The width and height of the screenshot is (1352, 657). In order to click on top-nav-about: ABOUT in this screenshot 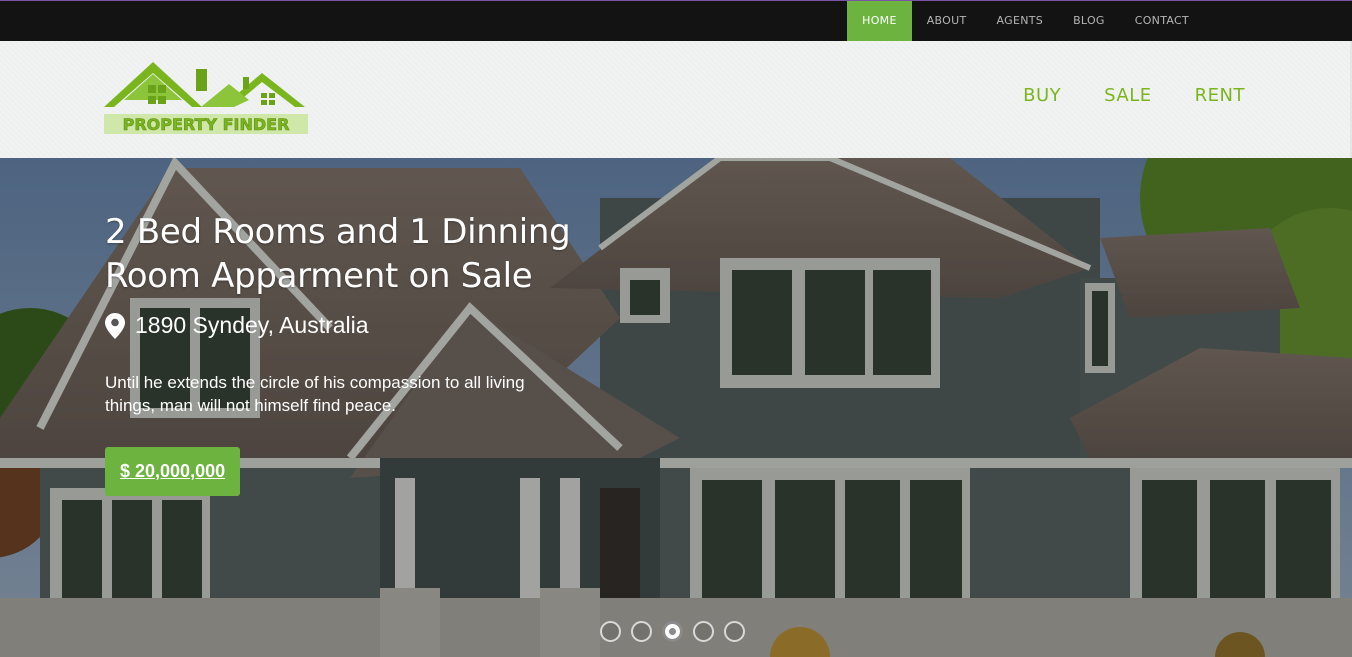, I will do `click(947, 21)`.